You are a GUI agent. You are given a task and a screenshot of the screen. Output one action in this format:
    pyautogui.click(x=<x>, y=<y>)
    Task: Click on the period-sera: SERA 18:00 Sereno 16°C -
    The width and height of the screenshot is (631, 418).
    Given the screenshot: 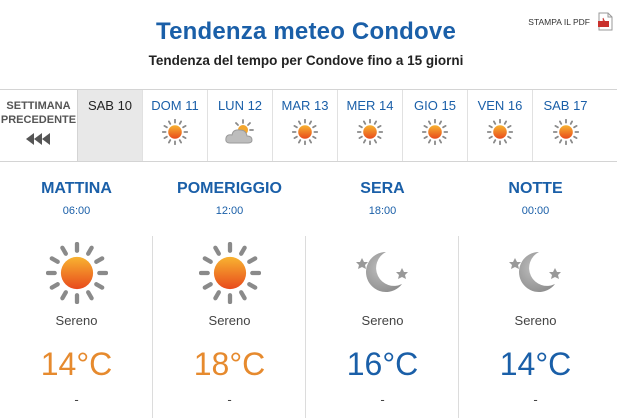 What is the action you would take?
    pyautogui.click(x=382, y=290)
    